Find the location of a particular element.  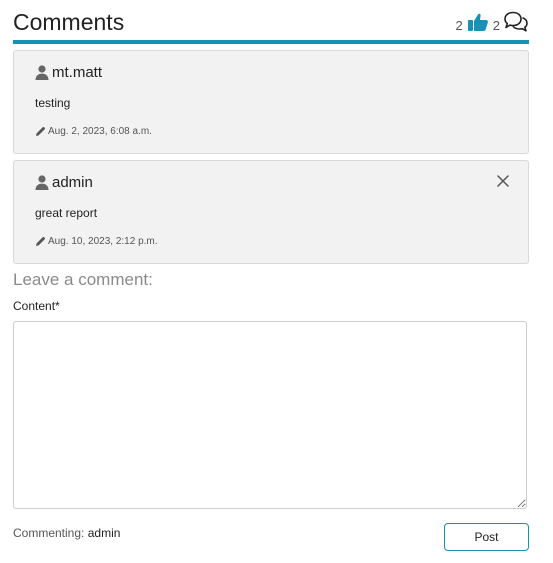

timestamp-text: Aug. 2, 2023, 6:08 a.m. is located at coordinates (100, 131).